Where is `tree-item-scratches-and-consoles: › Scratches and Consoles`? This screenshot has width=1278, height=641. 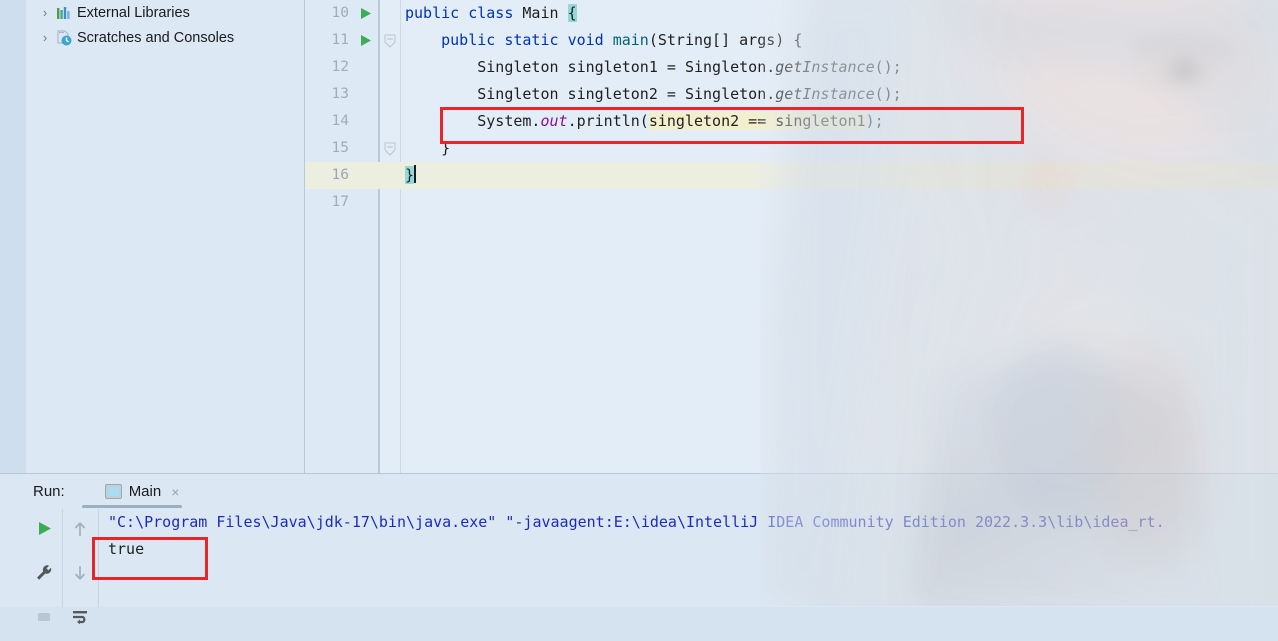
tree-item-scratches-and-consoles: › Scratches and Consoles is located at coordinates (165, 37).